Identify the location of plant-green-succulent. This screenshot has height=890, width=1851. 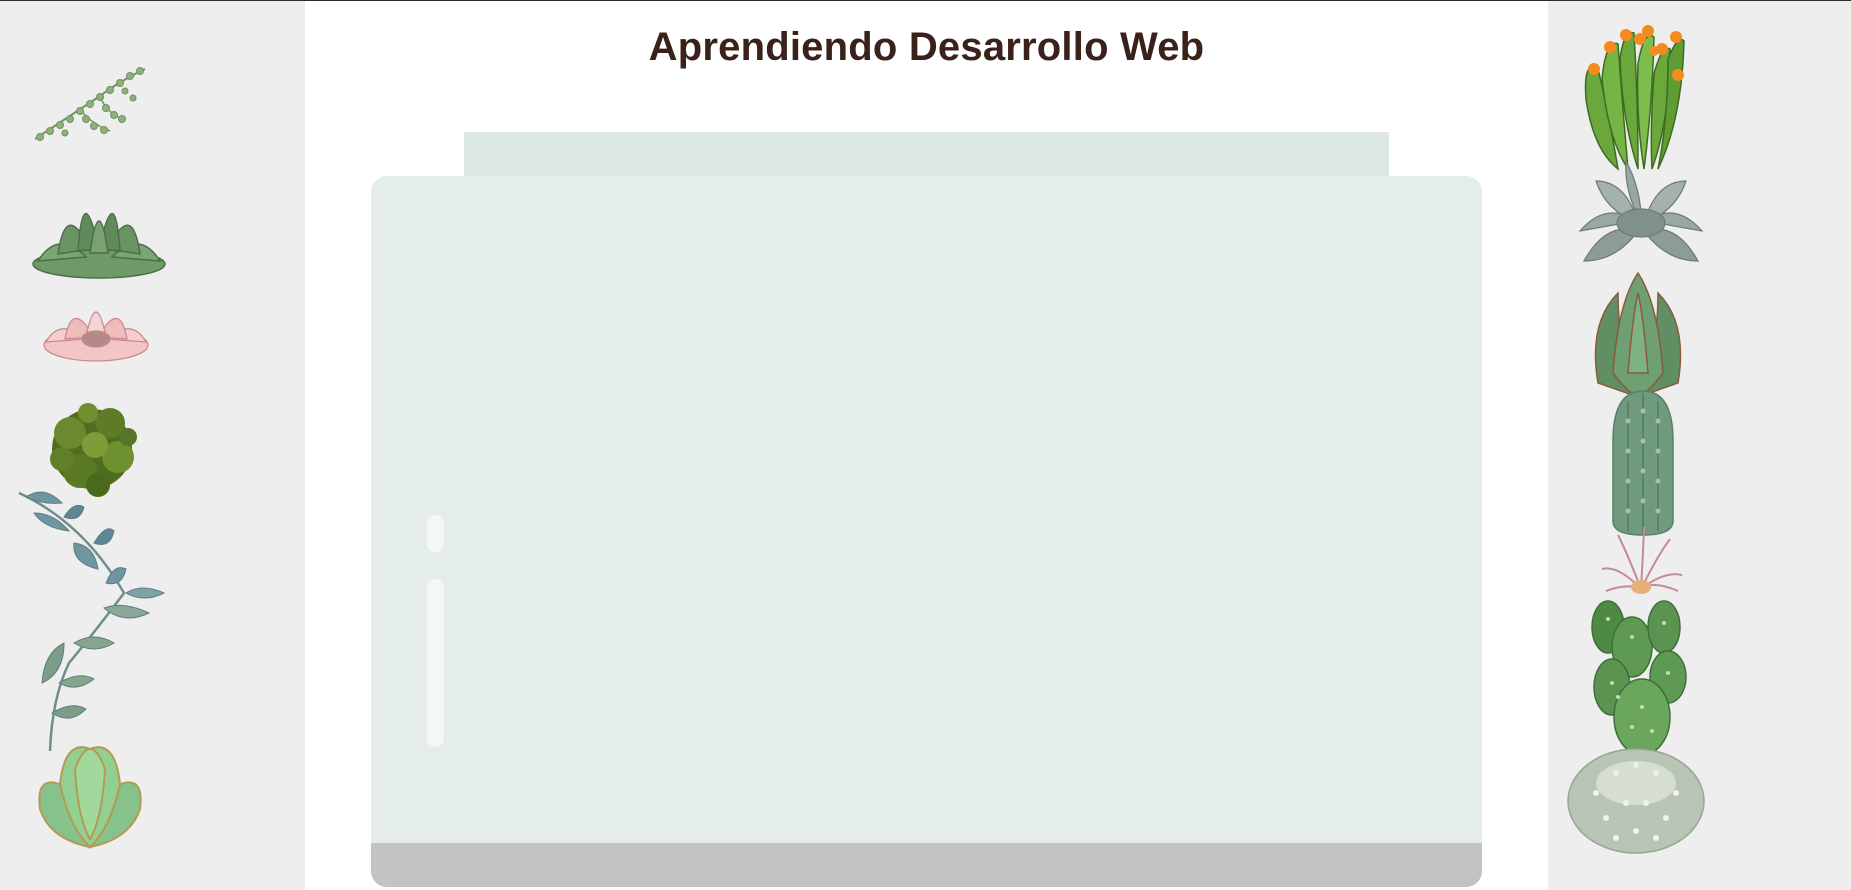
(99, 245).